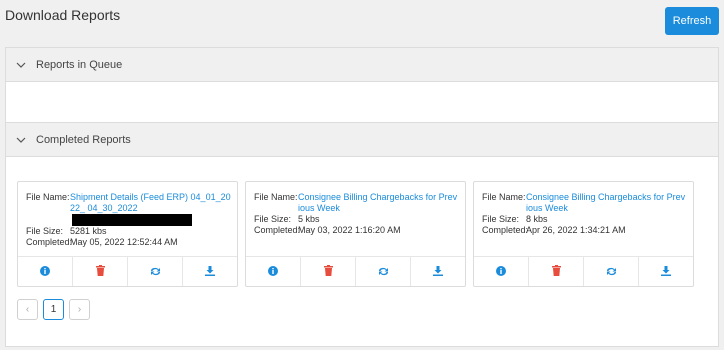 This screenshot has width=724, height=350. What do you see at coordinates (349, 230) in the screenshot?
I see `completed-value: May 03, 2022 1:16:20 AM` at bounding box center [349, 230].